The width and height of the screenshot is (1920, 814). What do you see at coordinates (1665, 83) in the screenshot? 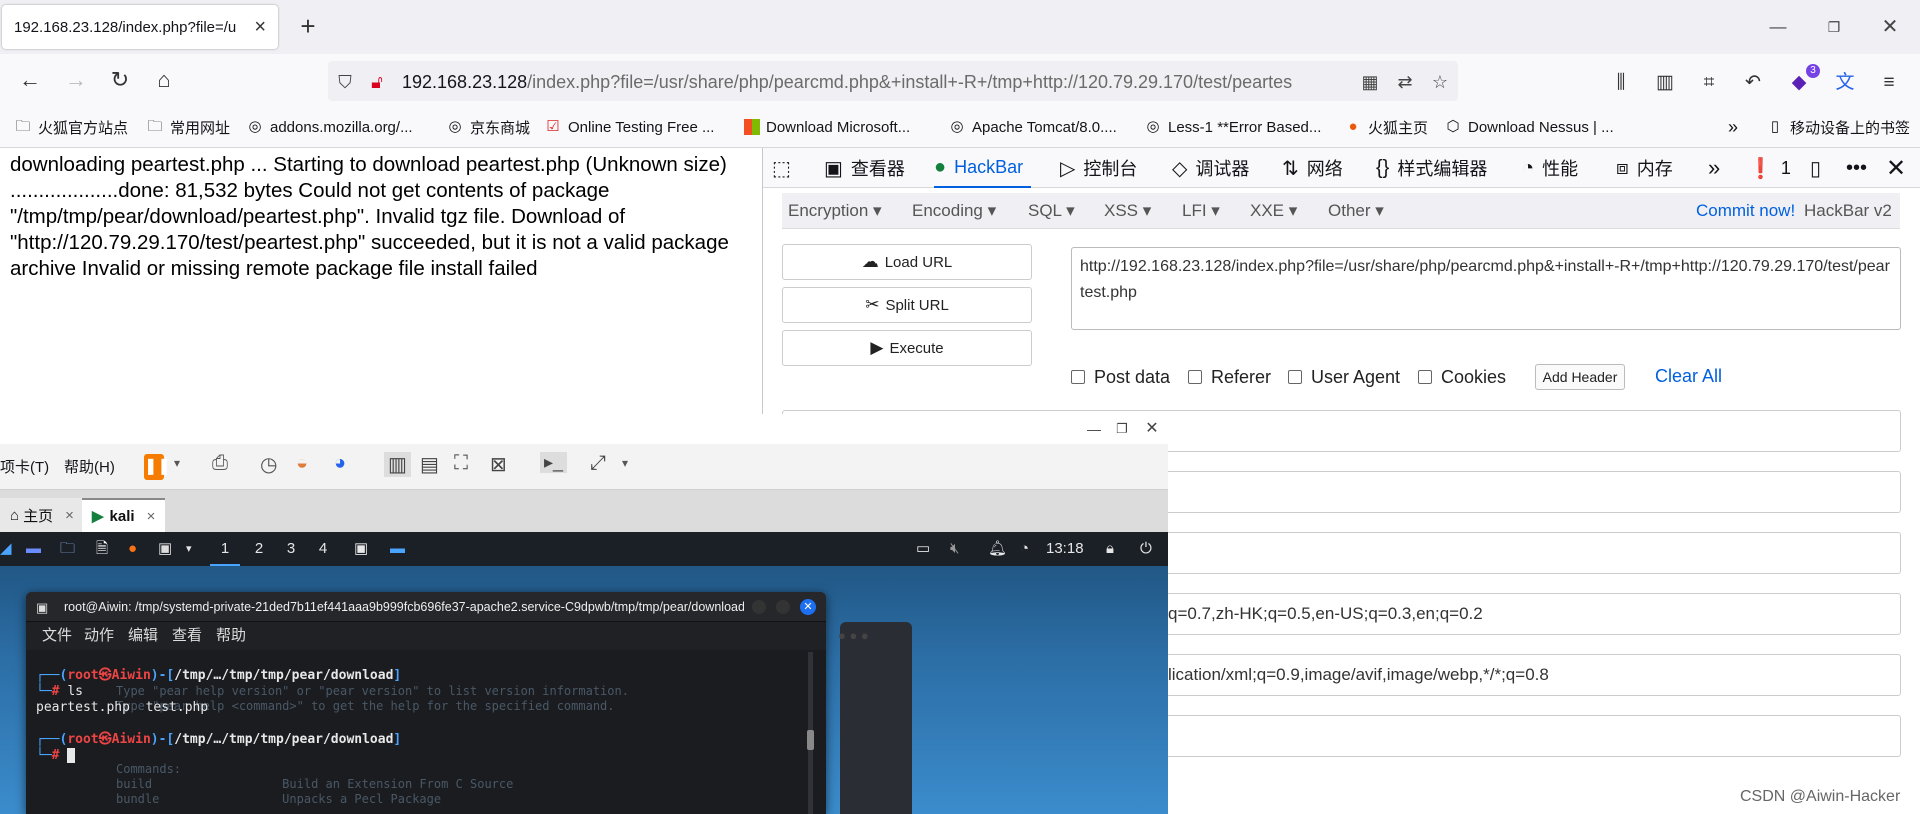
I see `sidebar-icon: ▥` at bounding box center [1665, 83].